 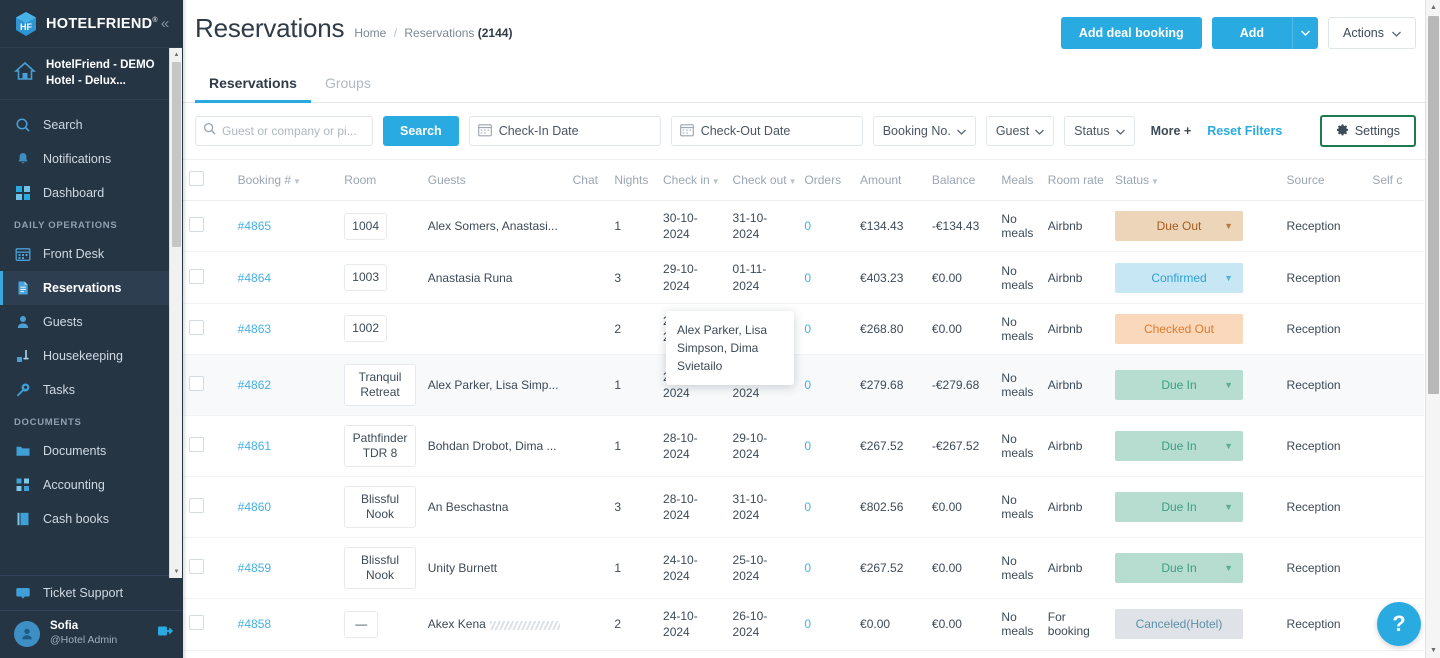 What do you see at coordinates (1179, 277) in the screenshot?
I see `status-badge: Confirmed ▼` at bounding box center [1179, 277].